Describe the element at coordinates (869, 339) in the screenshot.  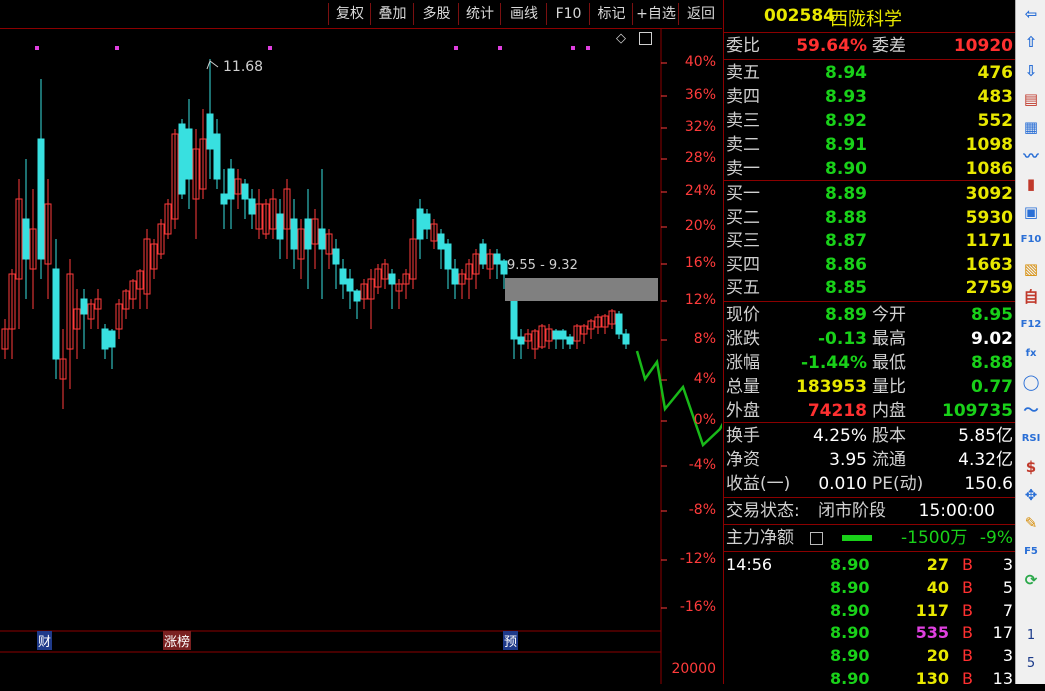
I see `stats-row: 涨跌 -0.13 最高 9.02` at that location.